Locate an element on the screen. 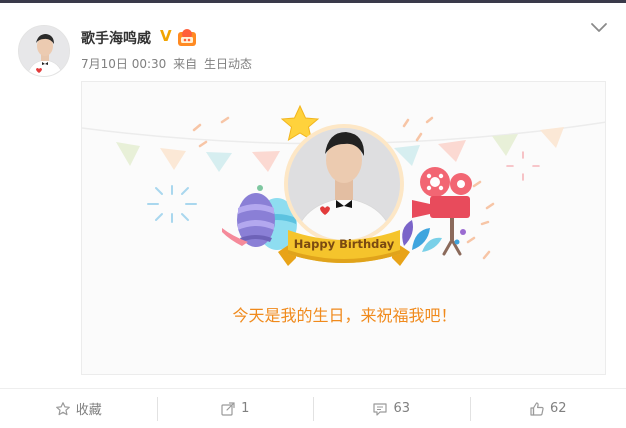  favorite-button: 收藏 is located at coordinates (78, 409).